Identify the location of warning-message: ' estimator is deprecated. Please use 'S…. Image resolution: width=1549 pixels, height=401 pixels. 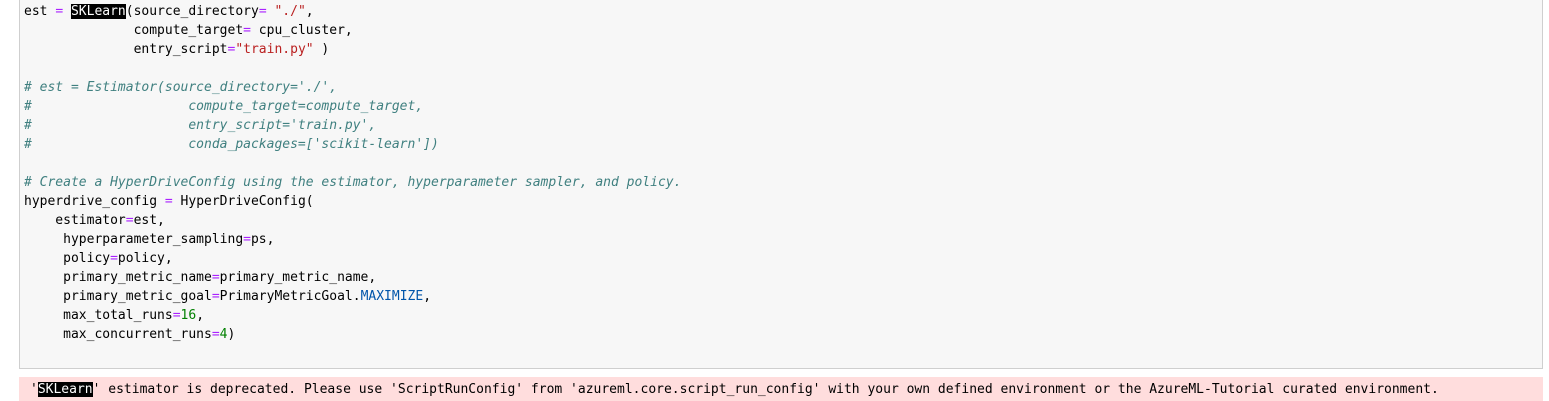
(765, 389).